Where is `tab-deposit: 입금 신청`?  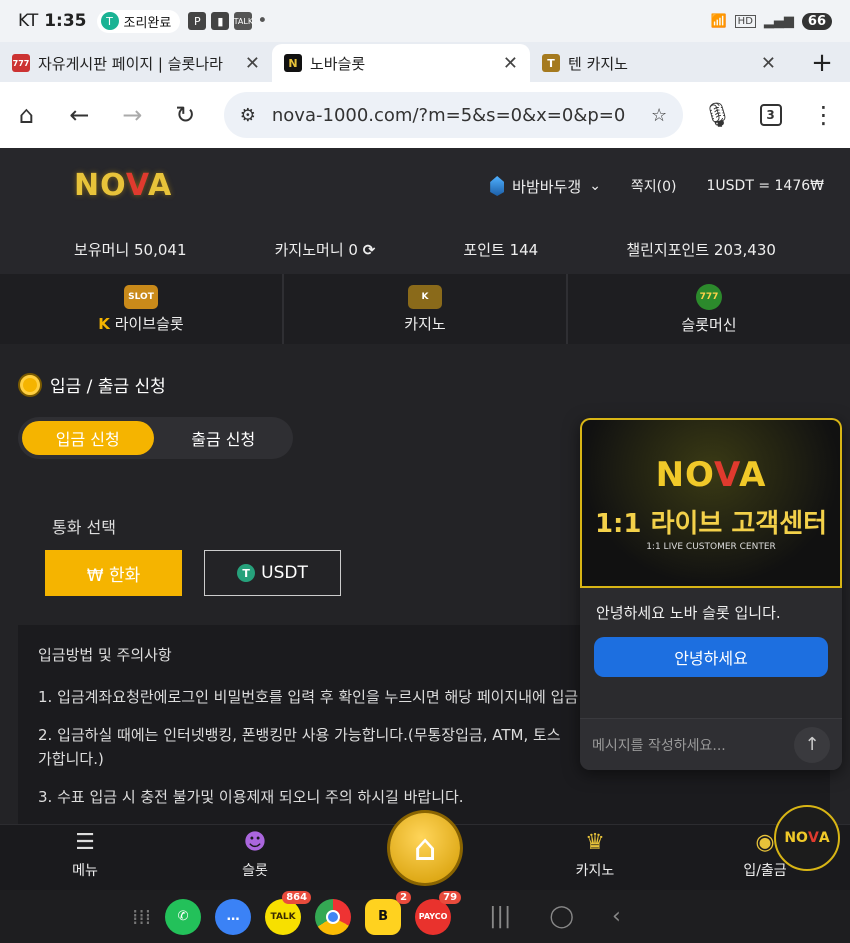 tab-deposit: 입금 신청 is located at coordinates (88, 438).